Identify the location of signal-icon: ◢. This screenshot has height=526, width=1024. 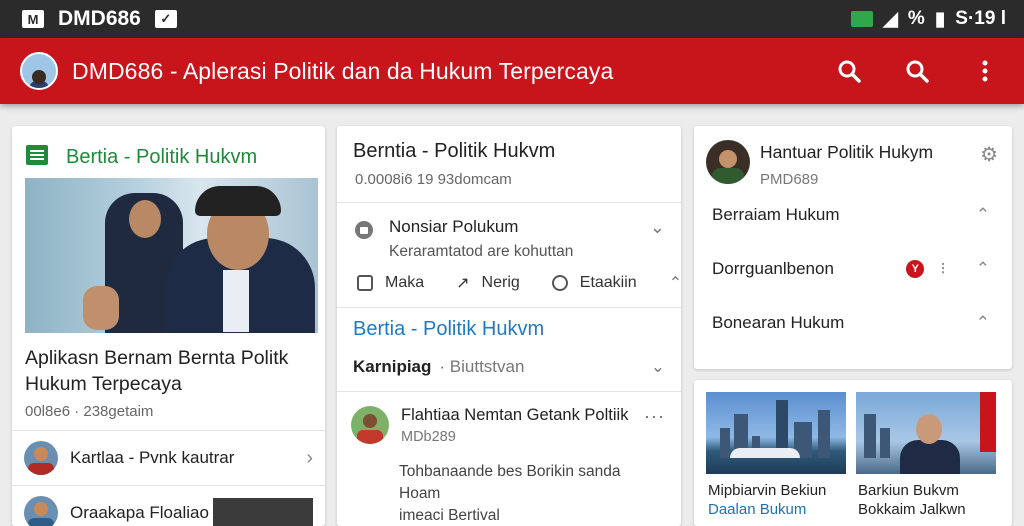
(890, 19).